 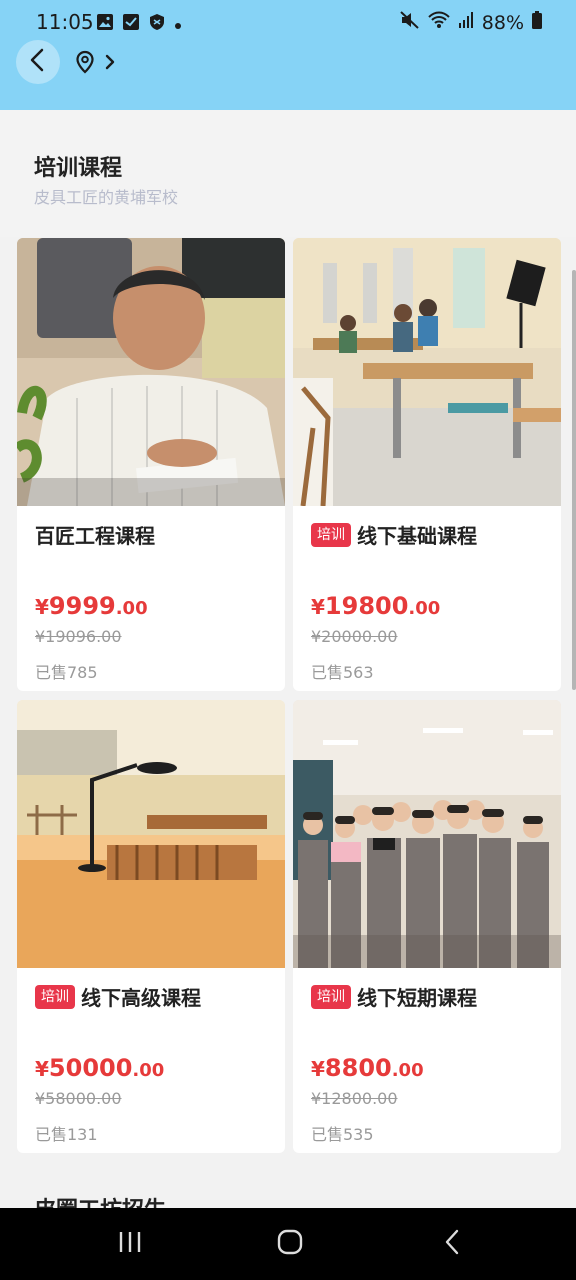 What do you see at coordinates (417, 536) in the screenshot?
I see `product-title: 线下基础课程` at bounding box center [417, 536].